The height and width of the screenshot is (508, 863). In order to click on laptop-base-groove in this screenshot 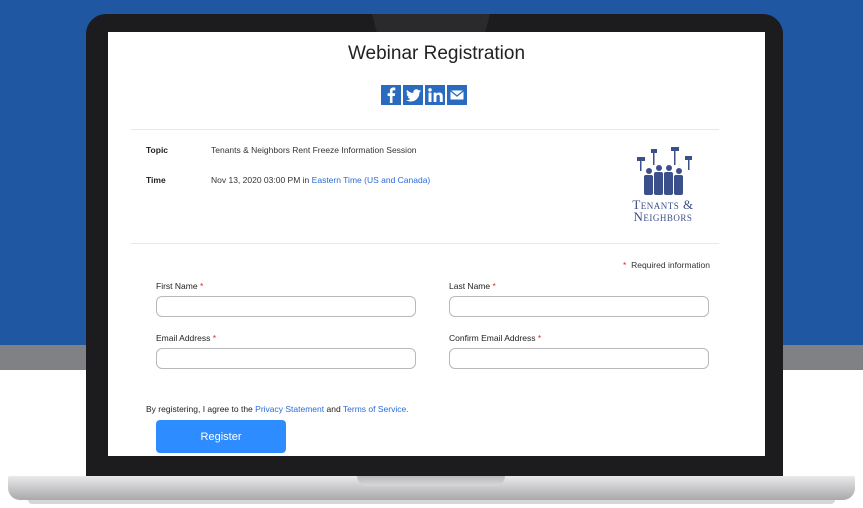, I will do `click(431, 481)`.